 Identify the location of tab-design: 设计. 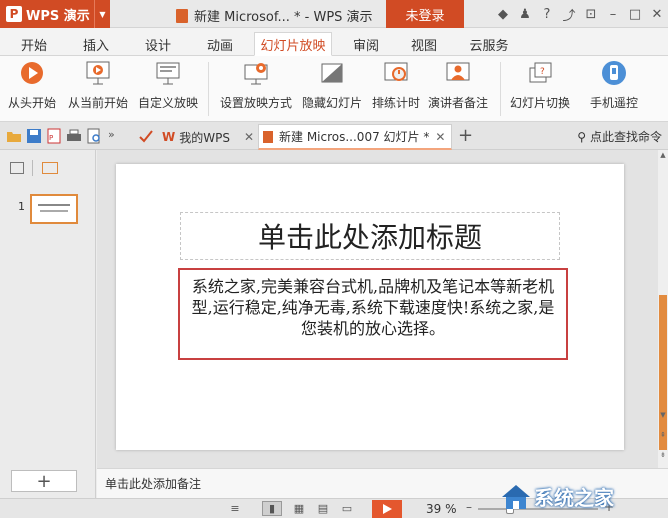
(158, 44).